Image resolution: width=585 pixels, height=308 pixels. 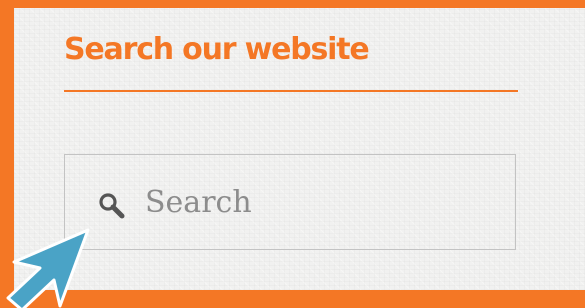 What do you see at coordinates (48, 268) in the screenshot?
I see `cursor-arrow-icon` at bounding box center [48, 268].